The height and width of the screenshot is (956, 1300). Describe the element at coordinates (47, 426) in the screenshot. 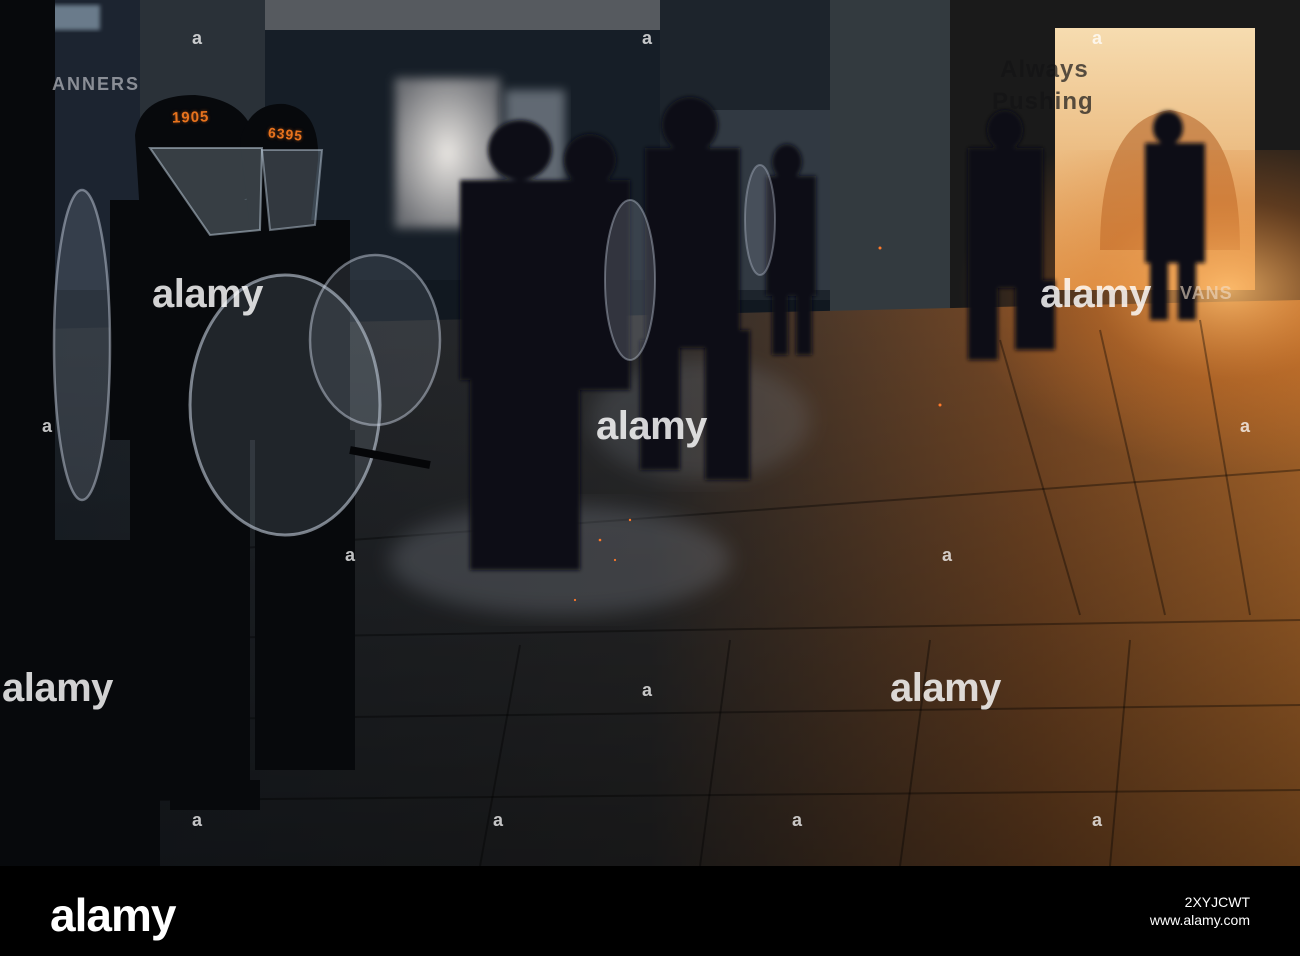

I see `watermark-dot-4: a` at that location.